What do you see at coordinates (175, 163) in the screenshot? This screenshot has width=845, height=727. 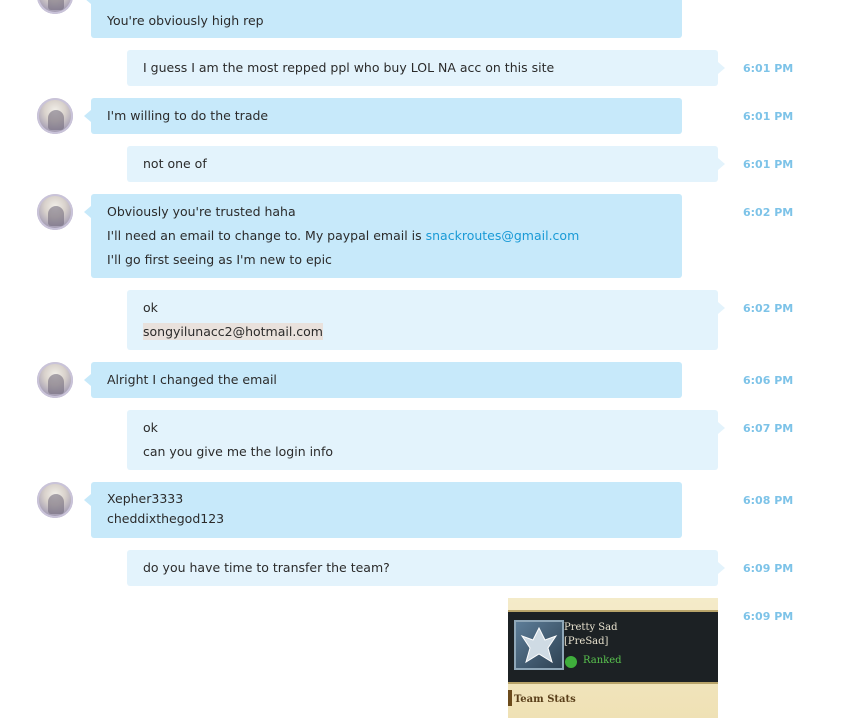 I see `message-text: not one of` at bounding box center [175, 163].